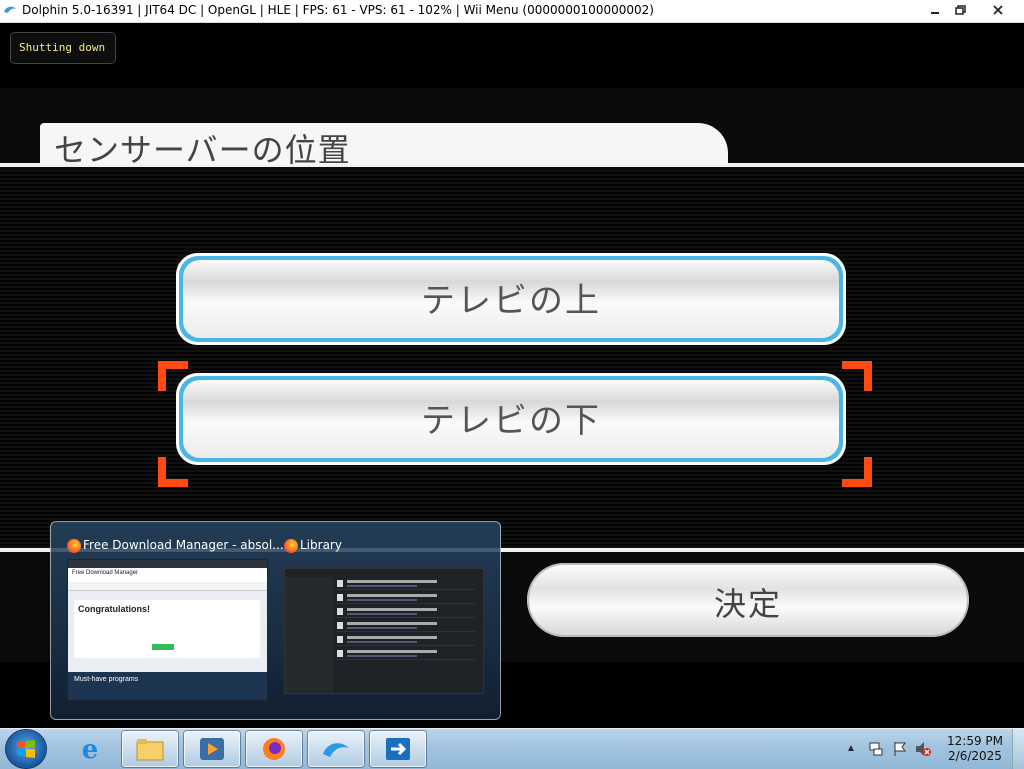 The height and width of the screenshot is (769, 1024). I want to click on confirm-button: 決定, so click(748, 600).